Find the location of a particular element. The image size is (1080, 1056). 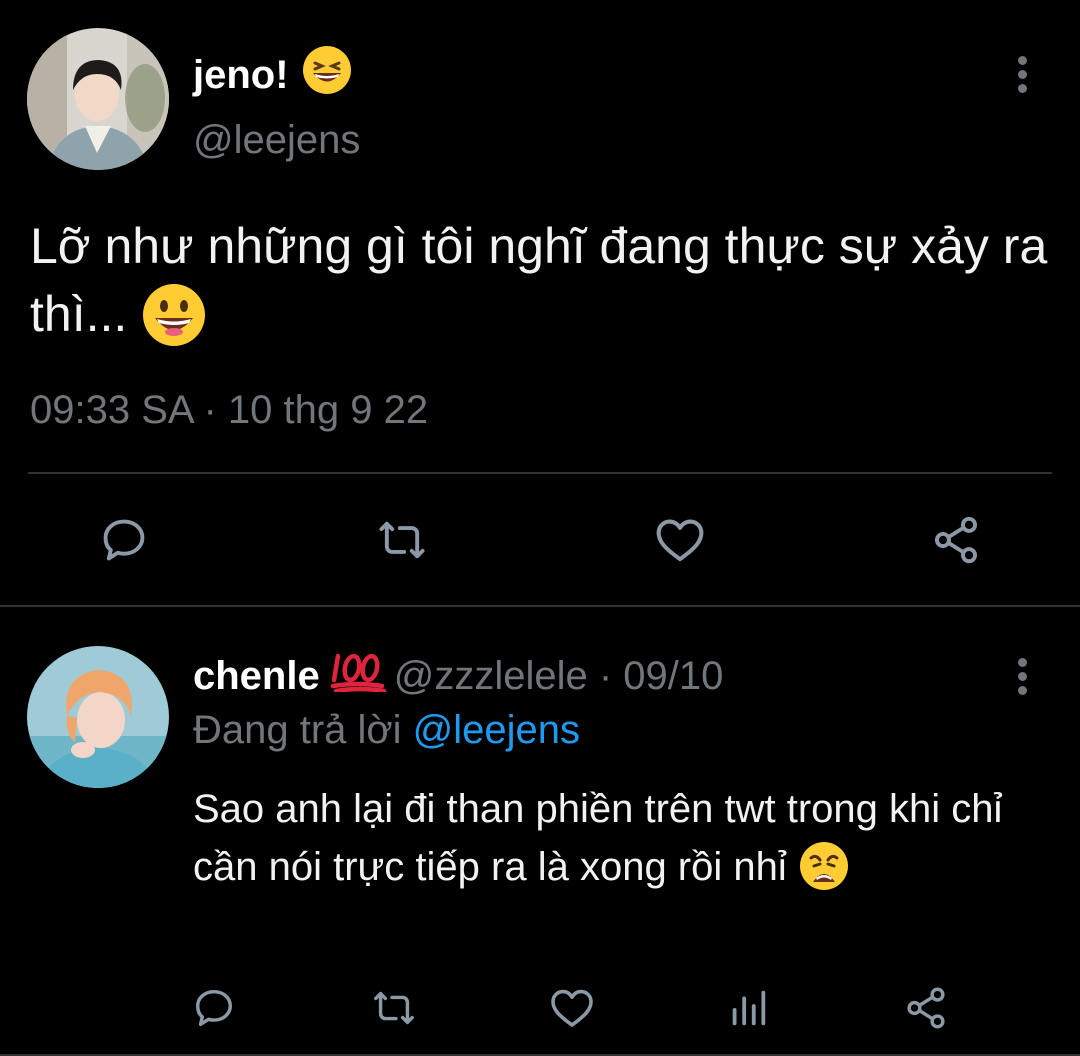

grinning-squinting-face-icon is located at coordinates (327, 75).